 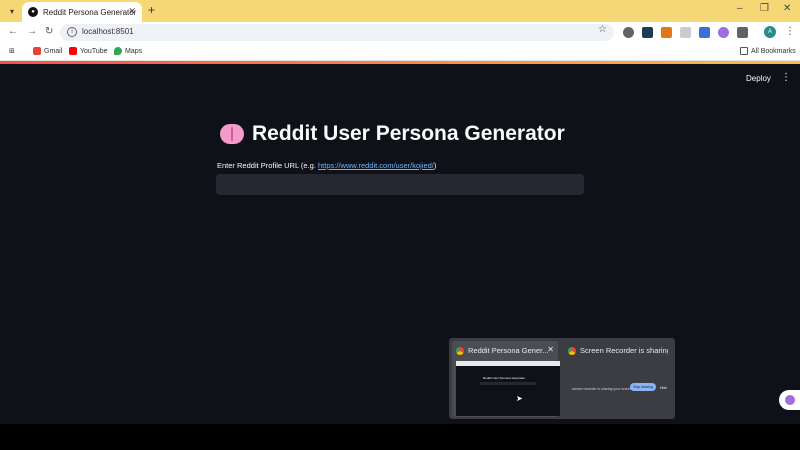 I want to click on tab-search-icon: ▾, so click(x=12, y=11).